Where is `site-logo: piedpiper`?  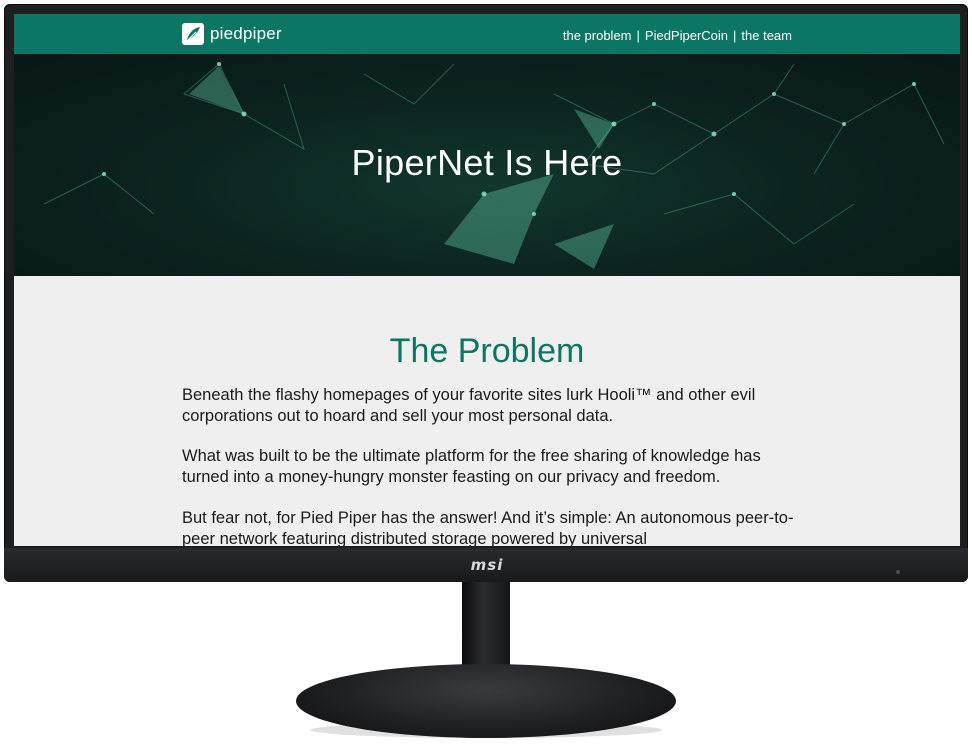 site-logo: piedpiper is located at coordinates (232, 34).